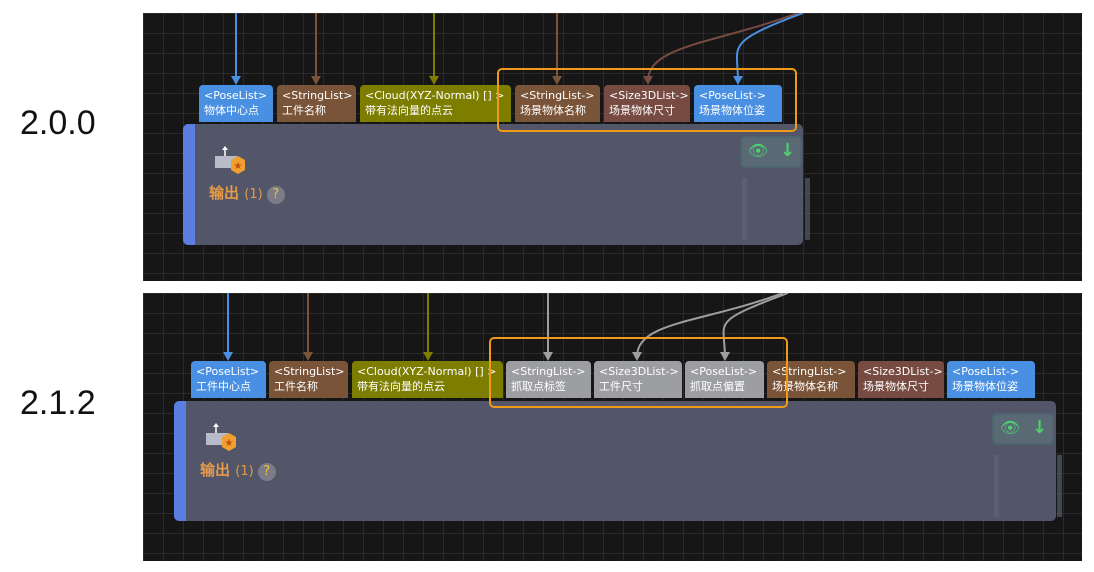 The height and width of the screenshot is (572, 1094). I want to click on input-port: <PoseList> 工件中心点, so click(228, 379).